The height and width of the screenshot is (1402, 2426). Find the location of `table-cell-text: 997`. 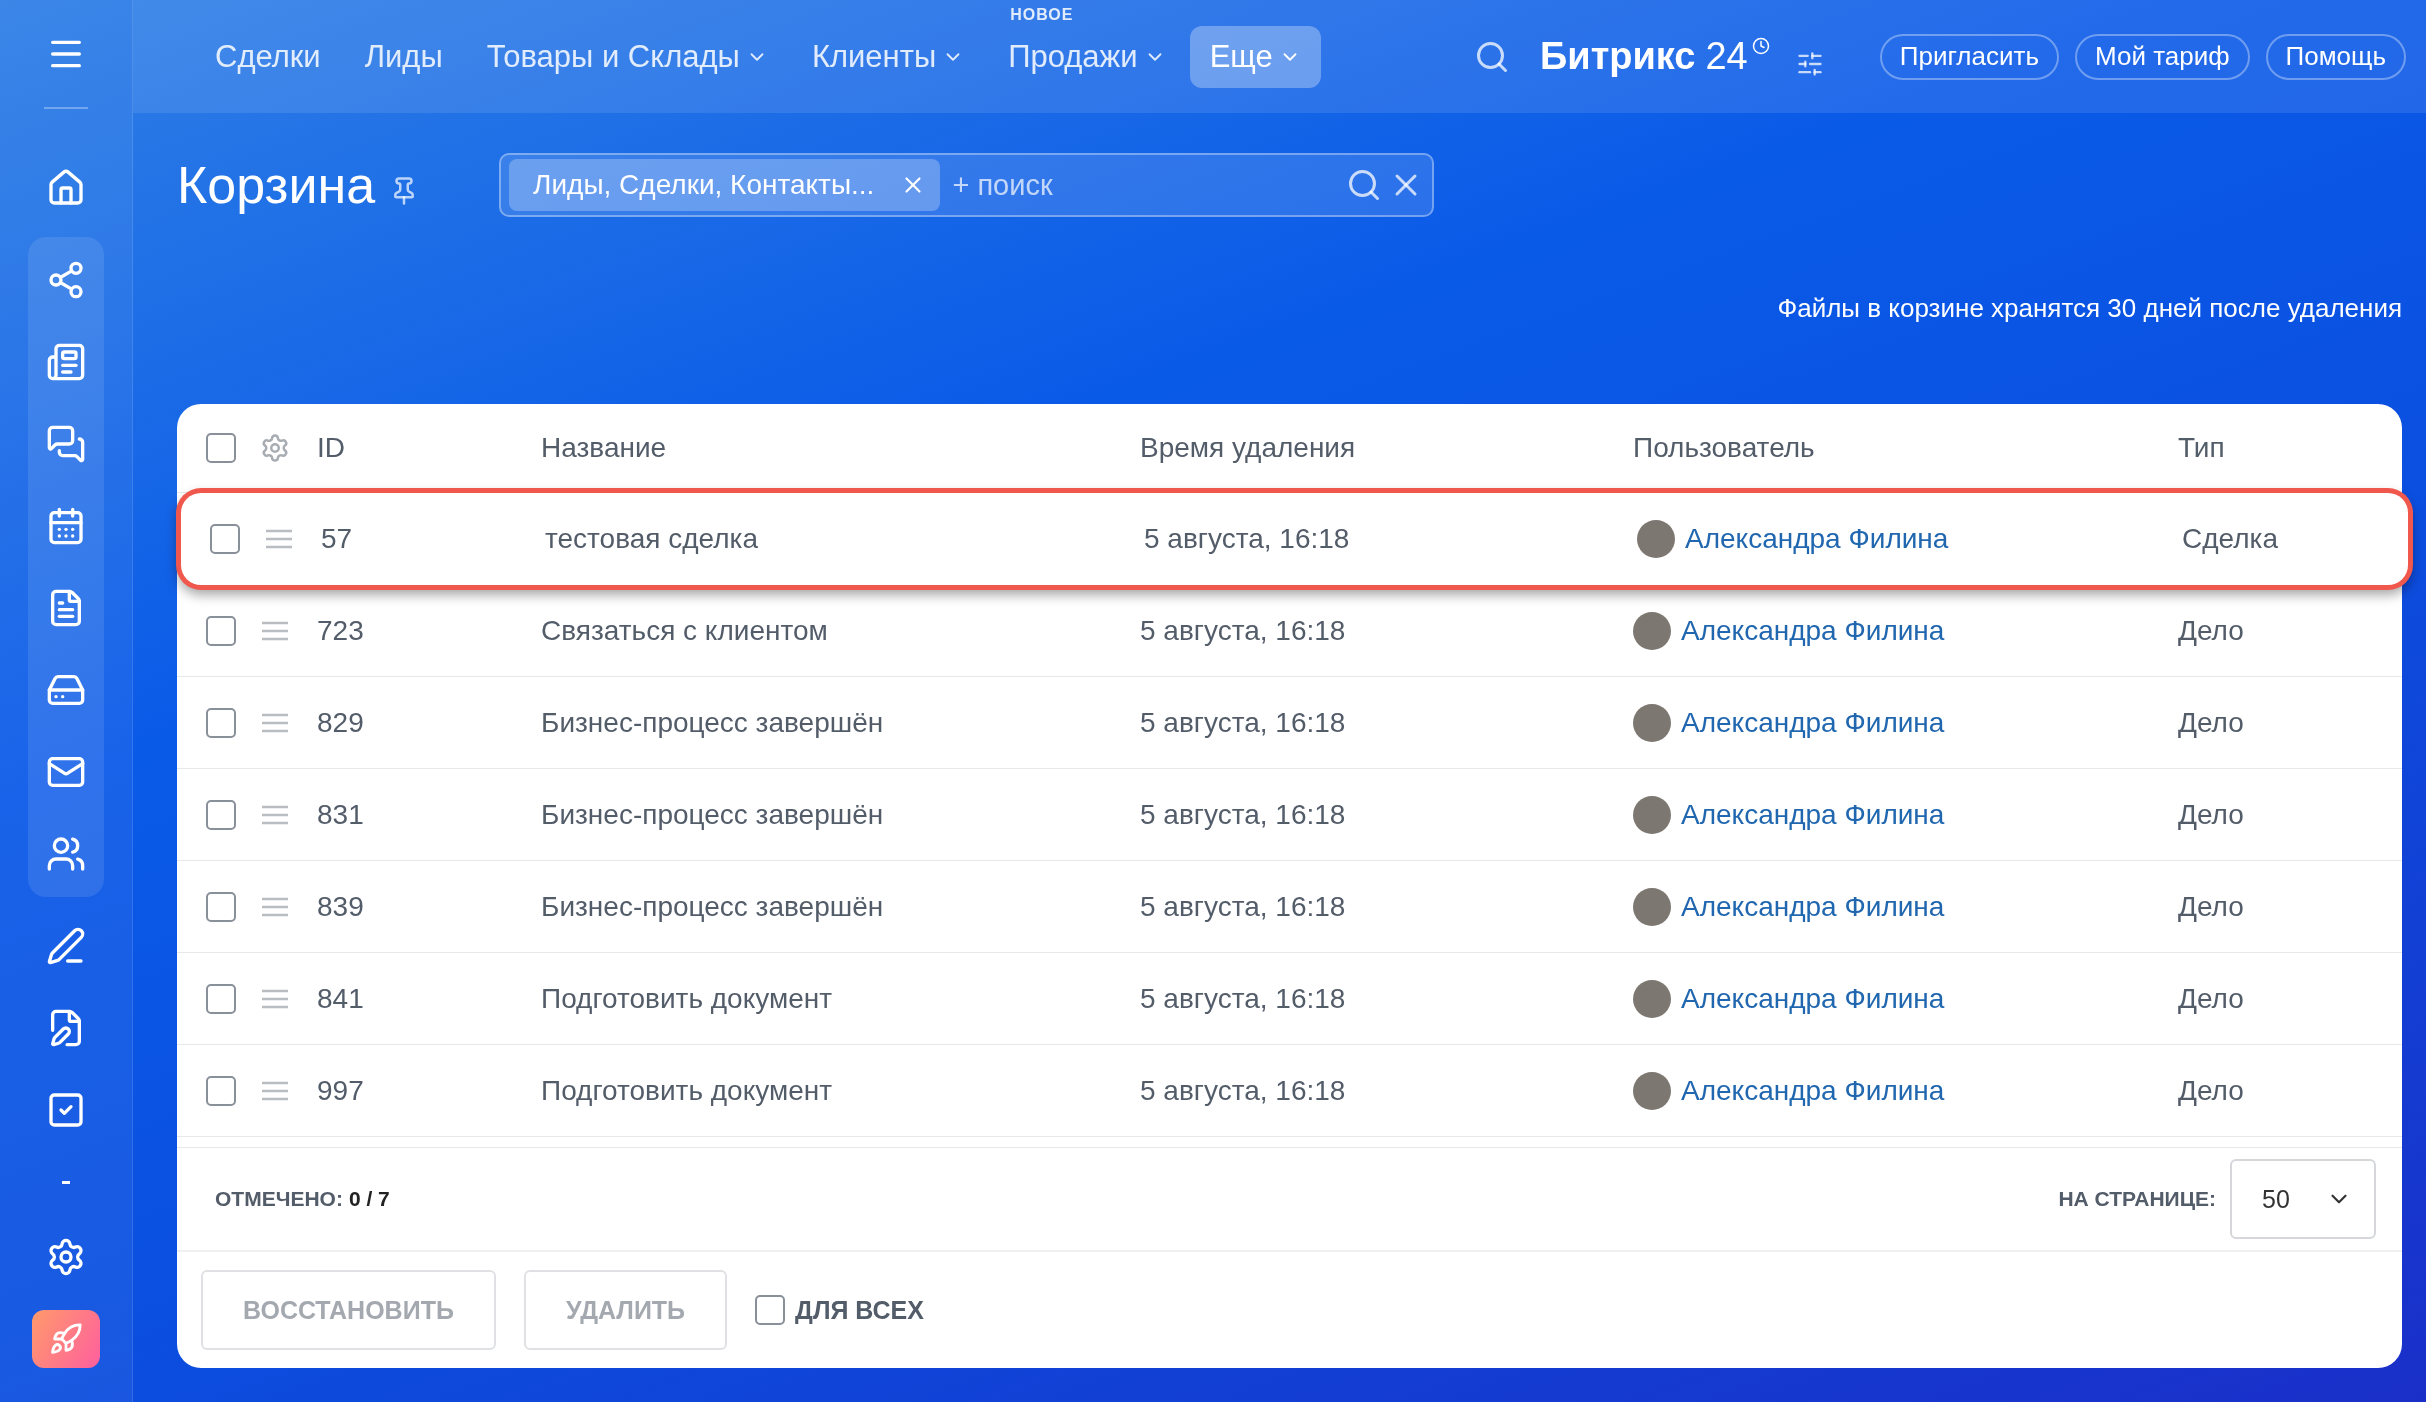

table-cell-text: 997 is located at coordinates (341, 1090).